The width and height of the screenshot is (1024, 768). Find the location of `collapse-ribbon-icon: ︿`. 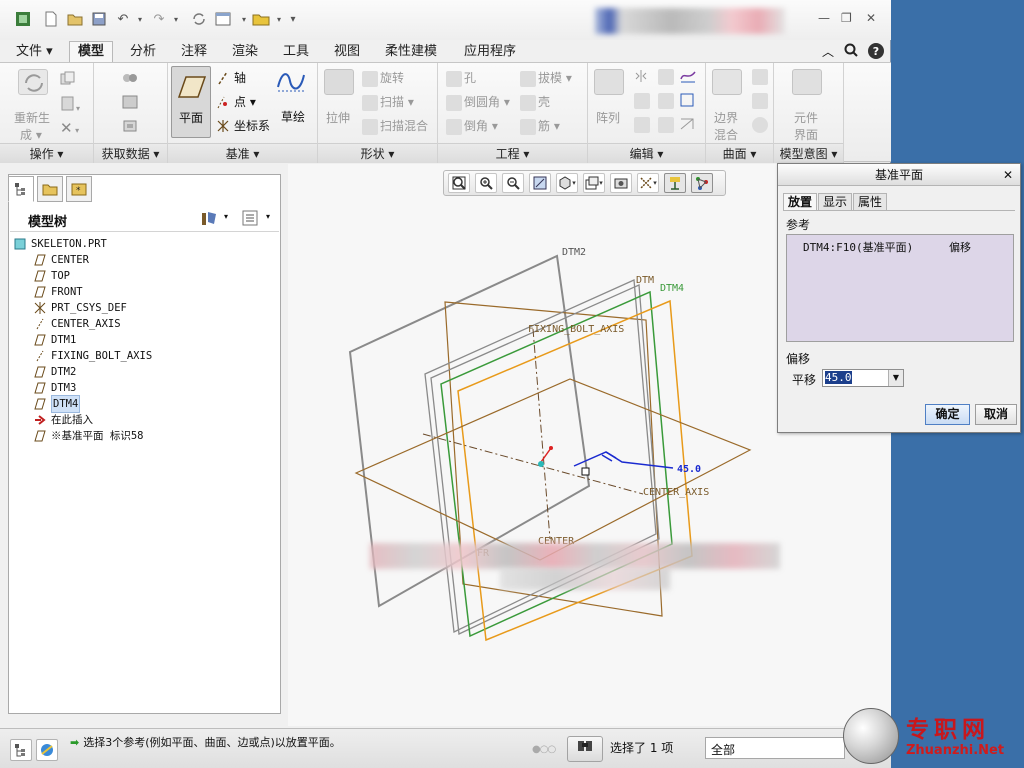

collapse-ribbon-icon: ︿ is located at coordinates (828, 51).